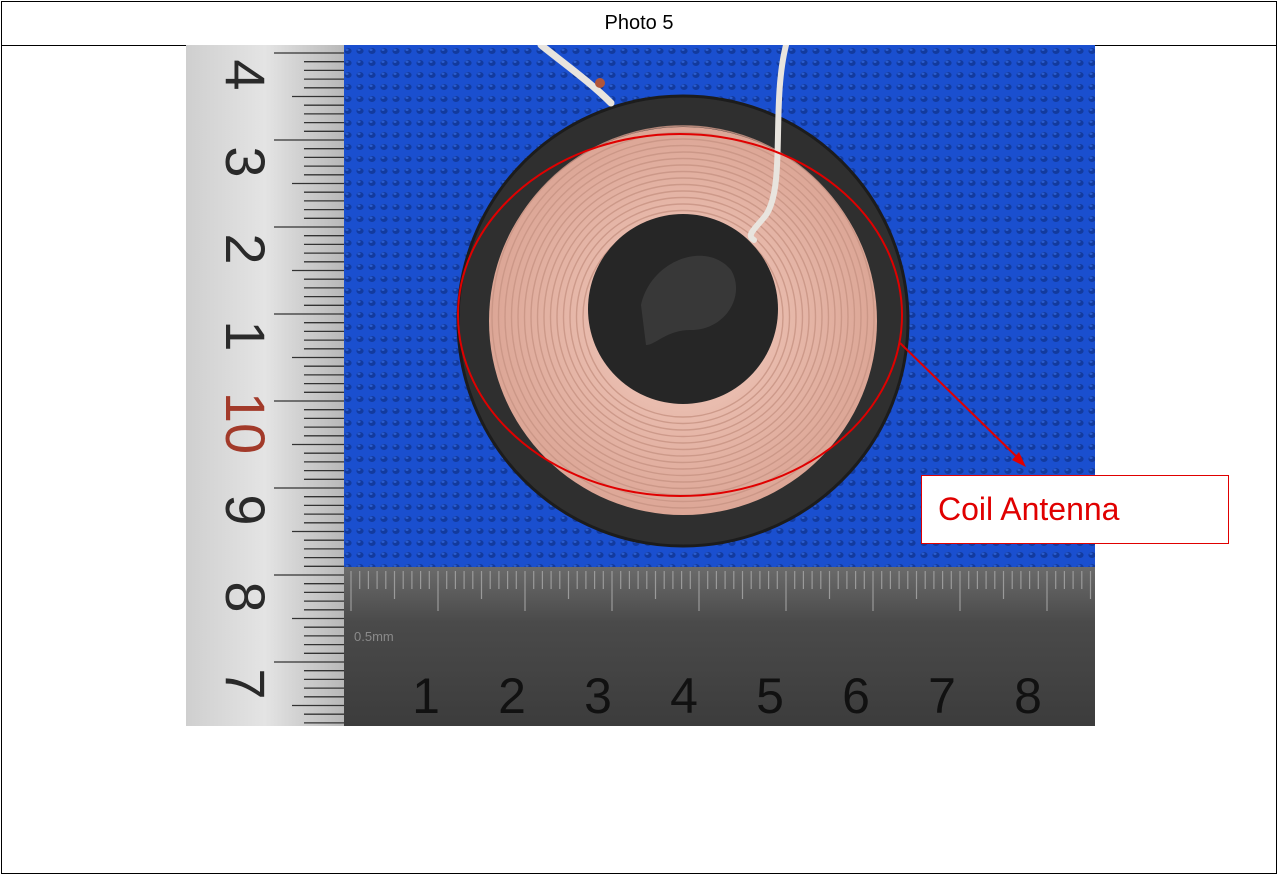 The width and height of the screenshot is (1279, 875). Describe the element at coordinates (245, 74) in the screenshot. I see `vertical-ruler-number: 4` at that location.